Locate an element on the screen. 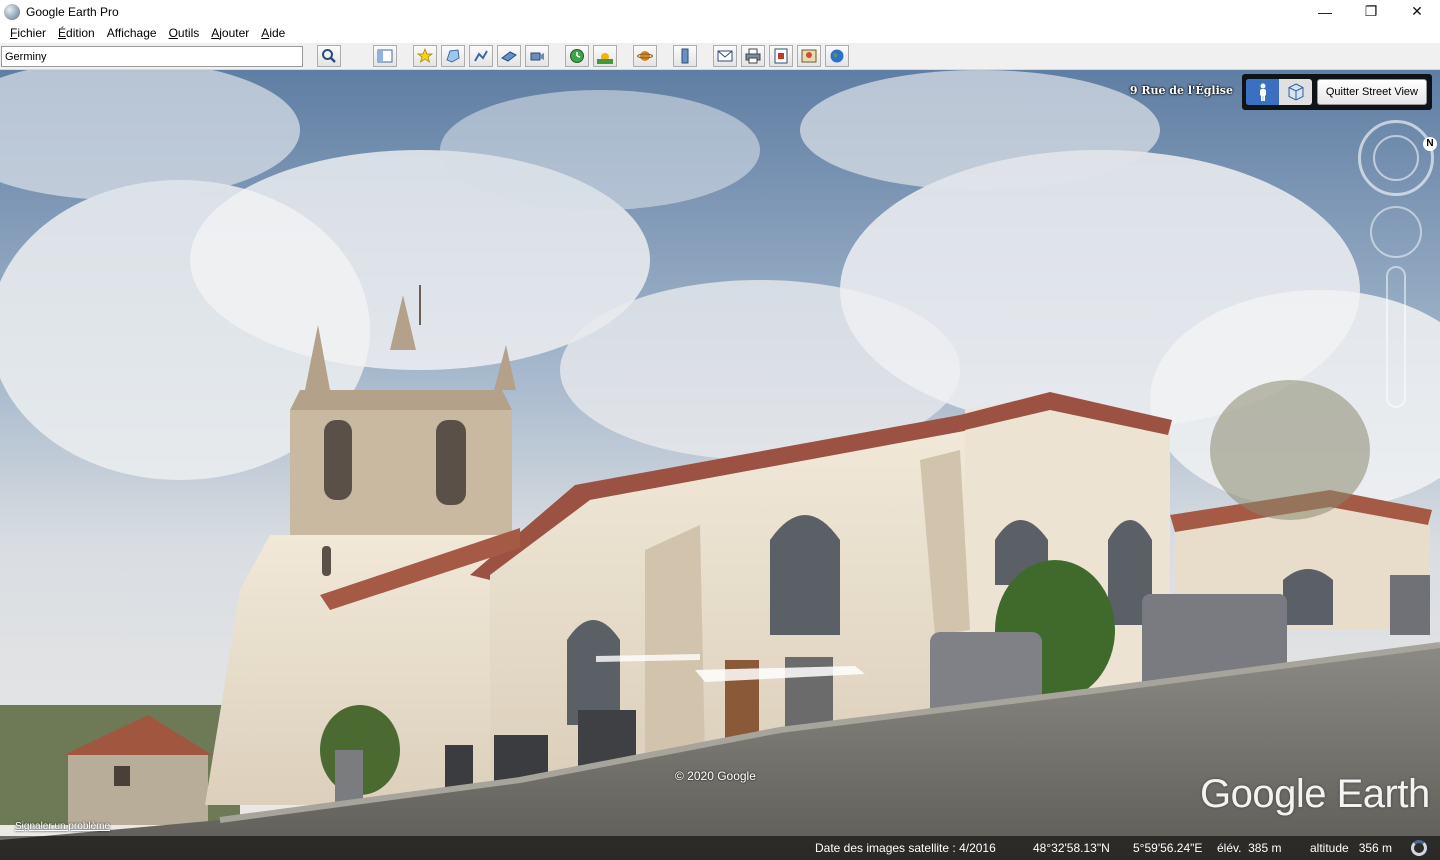 The width and height of the screenshot is (1440, 860). sunlight-icon is located at coordinates (605, 58).